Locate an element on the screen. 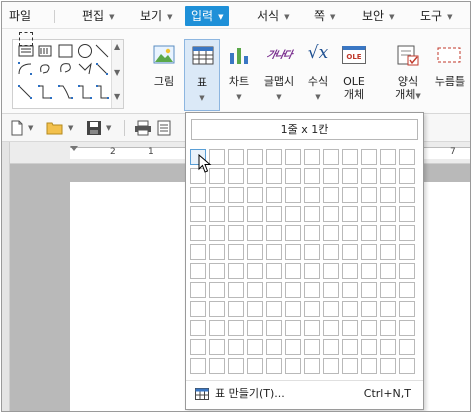 The height and width of the screenshot is (413, 472). click-field-button: 누름틀 is located at coordinates (450, 75).